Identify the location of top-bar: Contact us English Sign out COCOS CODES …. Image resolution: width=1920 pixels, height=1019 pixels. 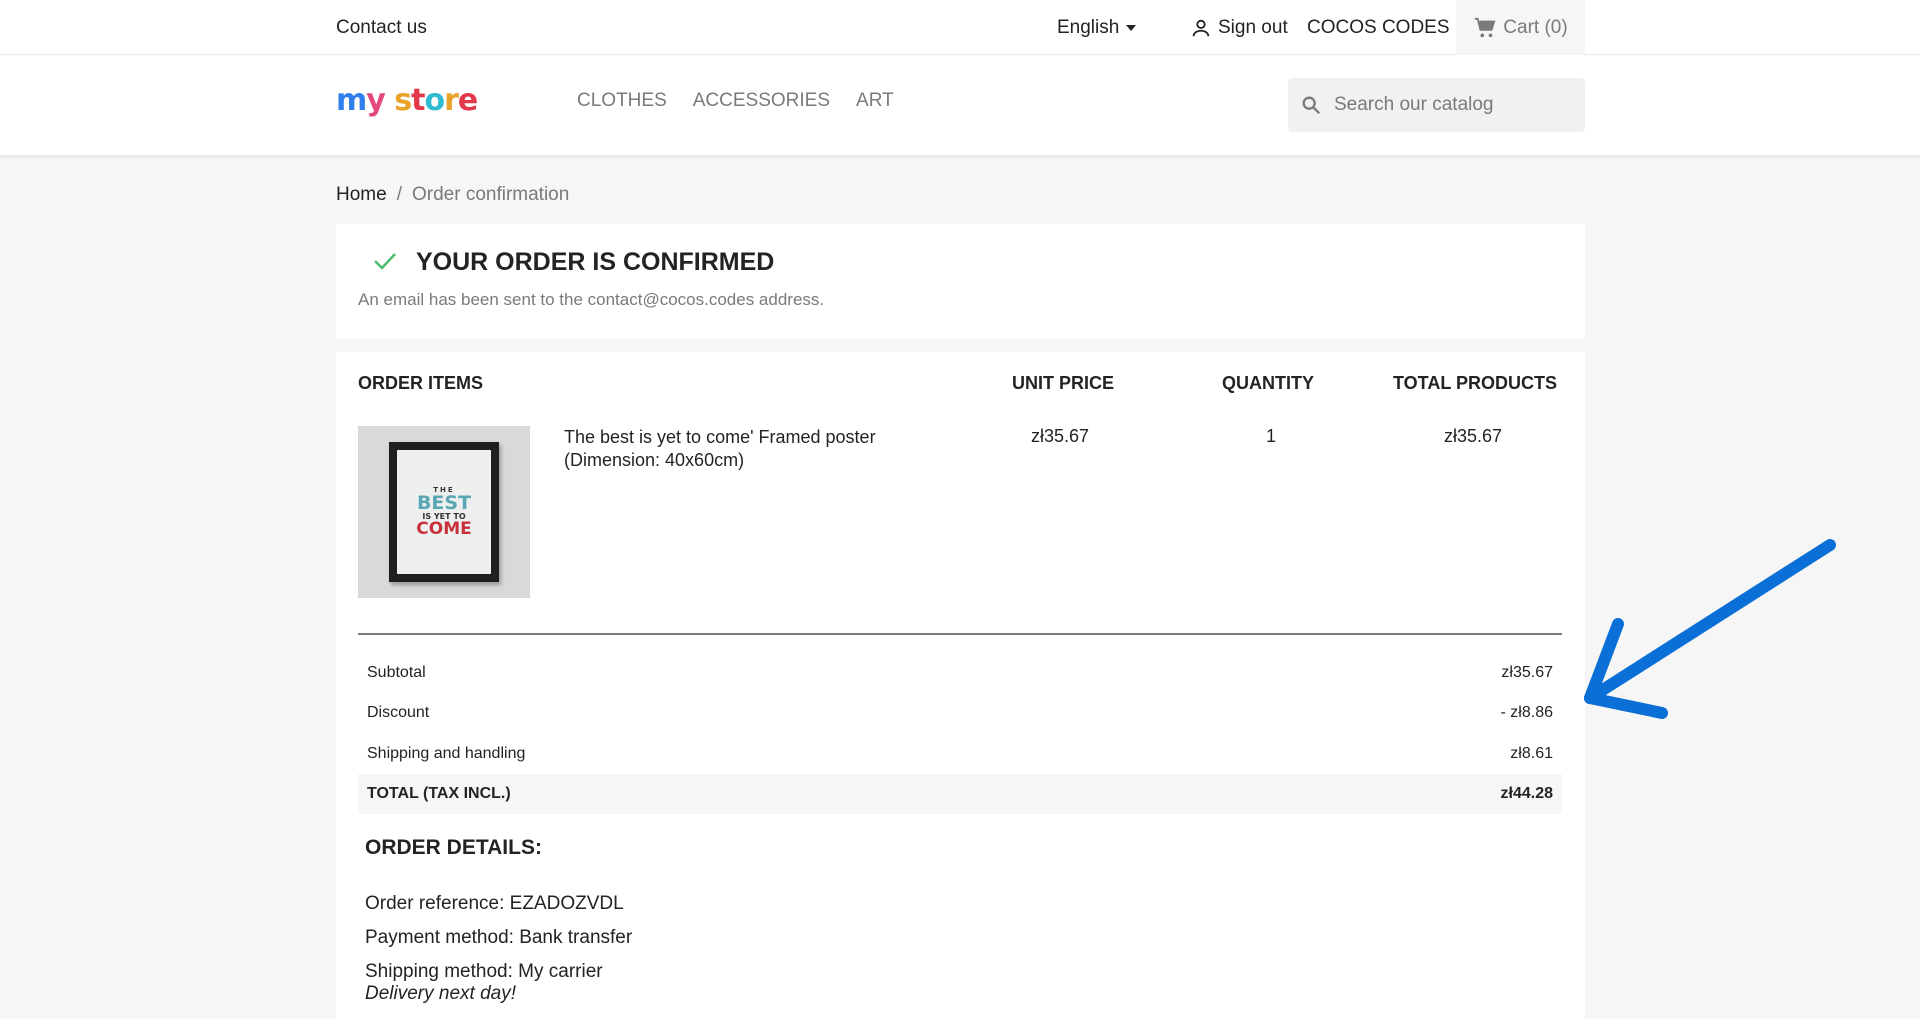
(960, 27).